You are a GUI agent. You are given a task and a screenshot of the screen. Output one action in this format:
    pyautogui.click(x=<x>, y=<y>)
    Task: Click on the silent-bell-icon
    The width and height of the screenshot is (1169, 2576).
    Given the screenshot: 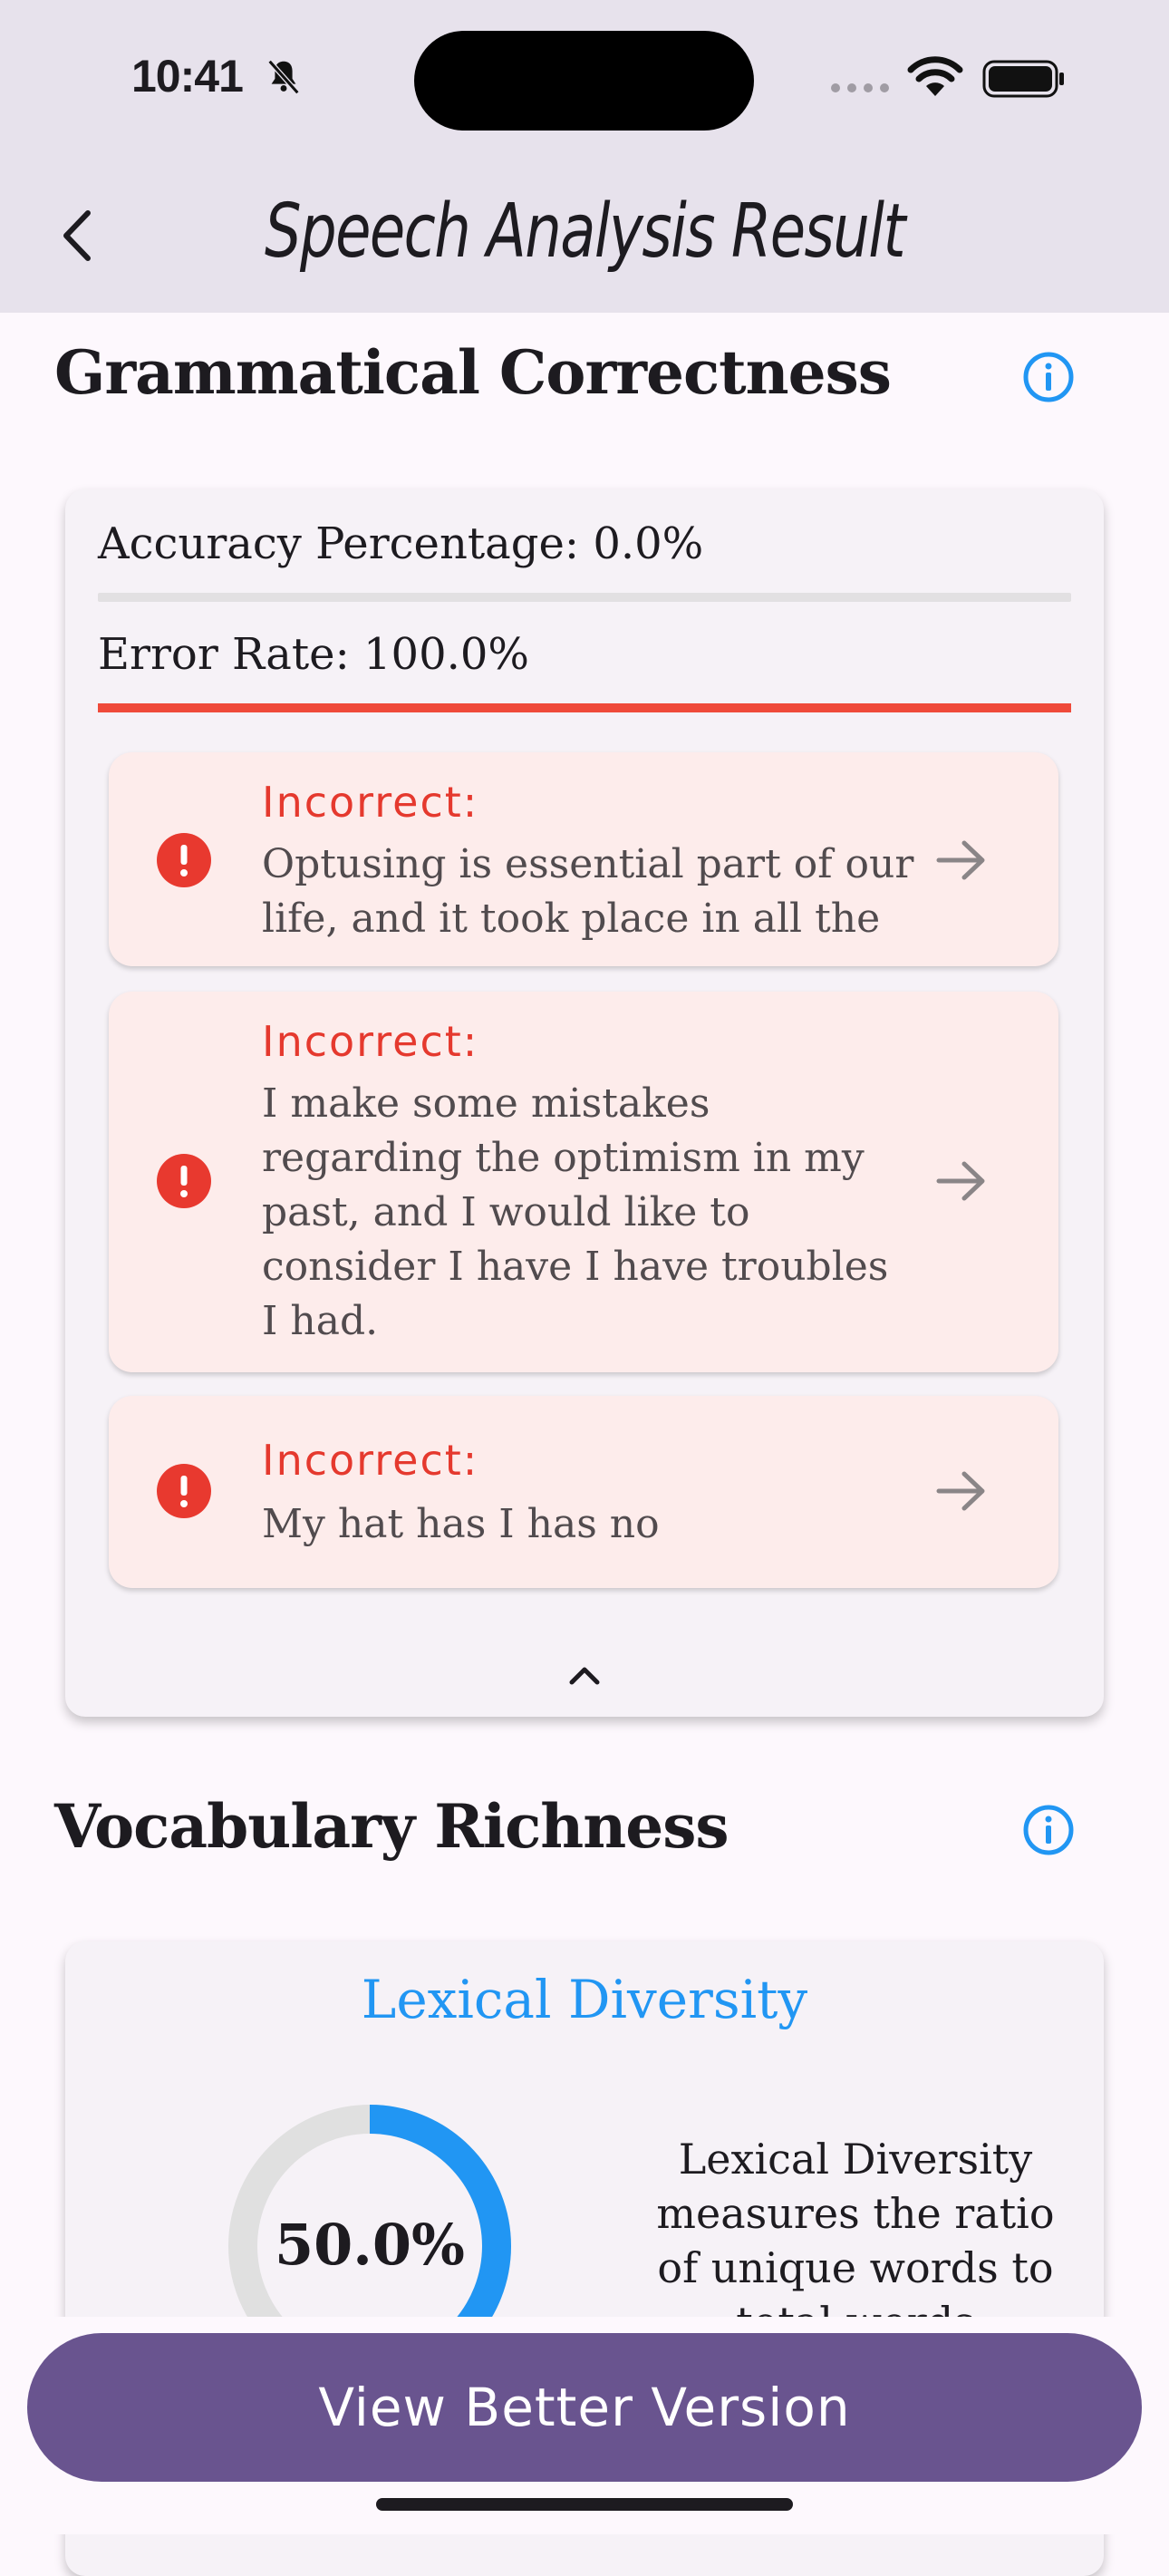 What is the action you would take?
    pyautogui.click(x=283, y=77)
    